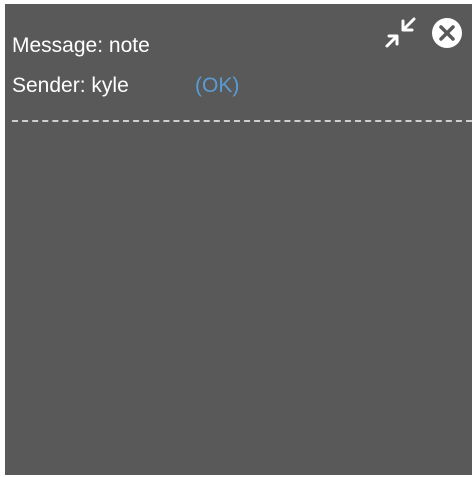  What do you see at coordinates (58, 45) in the screenshot?
I see `message-label: Message:` at bounding box center [58, 45].